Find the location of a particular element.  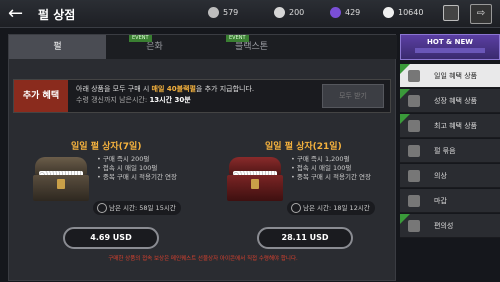

sidebar-item-growth: 성장 혜택 상품 is located at coordinates (450, 101).